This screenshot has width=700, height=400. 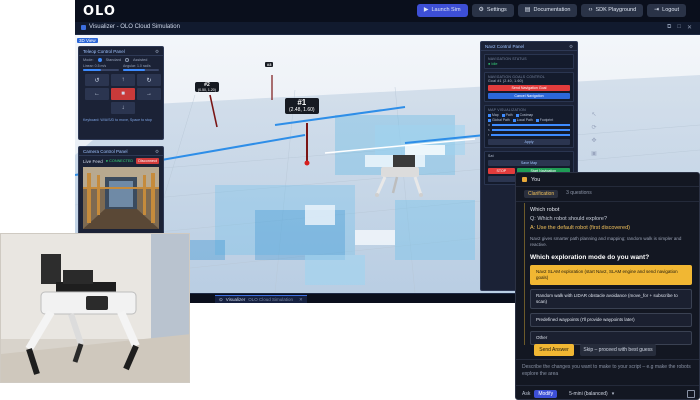 What do you see at coordinates (613, 394) in the screenshot?
I see `chevron-down-icon: ▾` at bounding box center [613, 394].